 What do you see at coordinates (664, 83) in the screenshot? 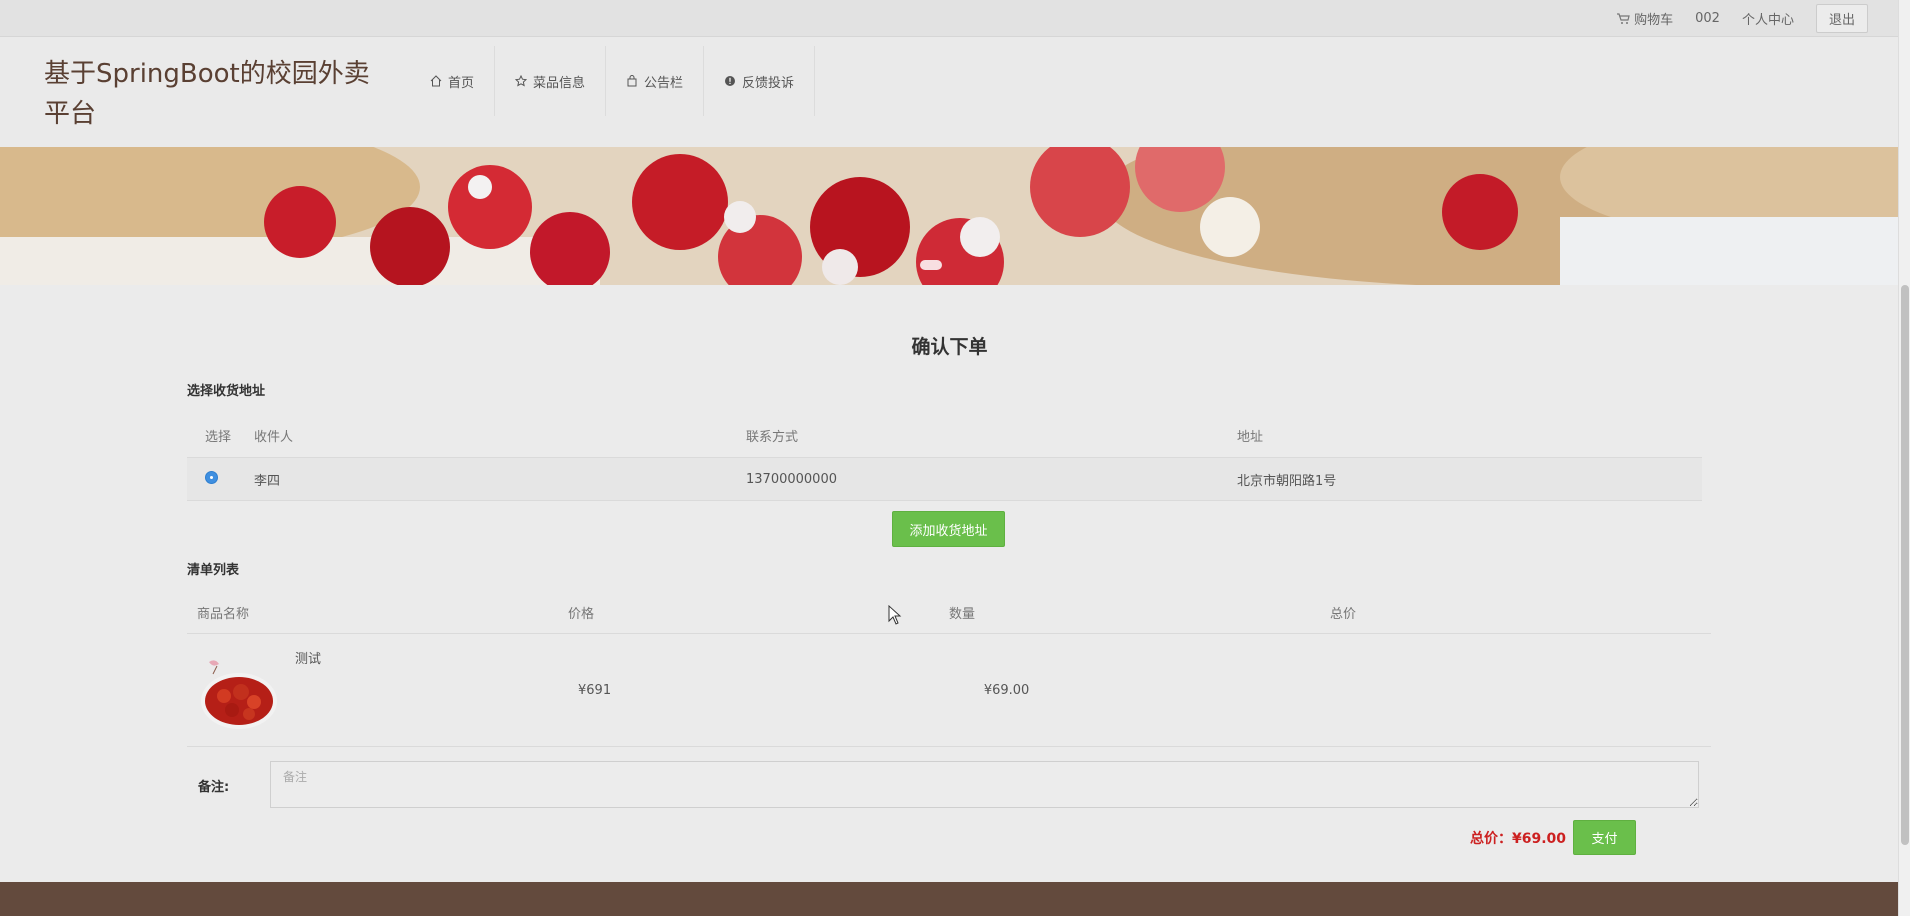
I see `nav-item-label: 公告栏` at bounding box center [664, 83].